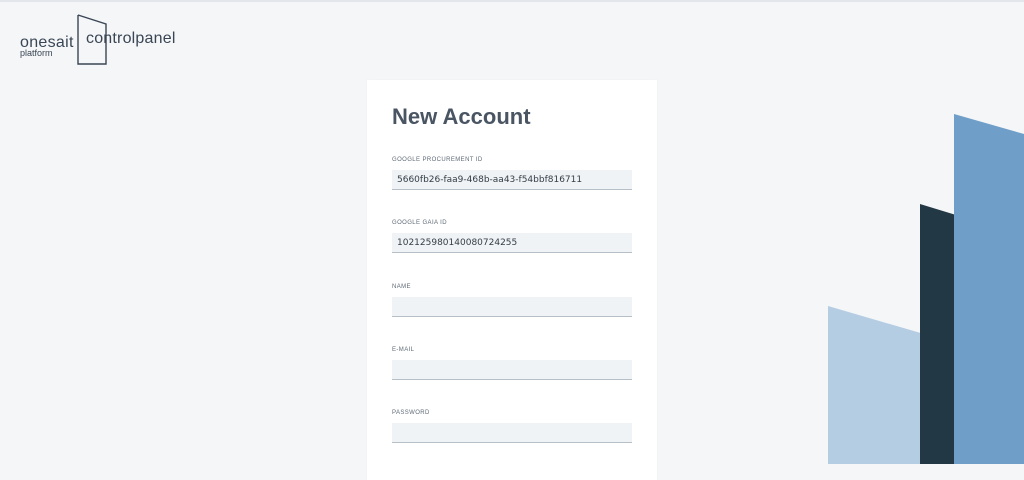 This screenshot has width=1024, height=480. I want to click on password-label: PASSWORD, so click(411, 413).